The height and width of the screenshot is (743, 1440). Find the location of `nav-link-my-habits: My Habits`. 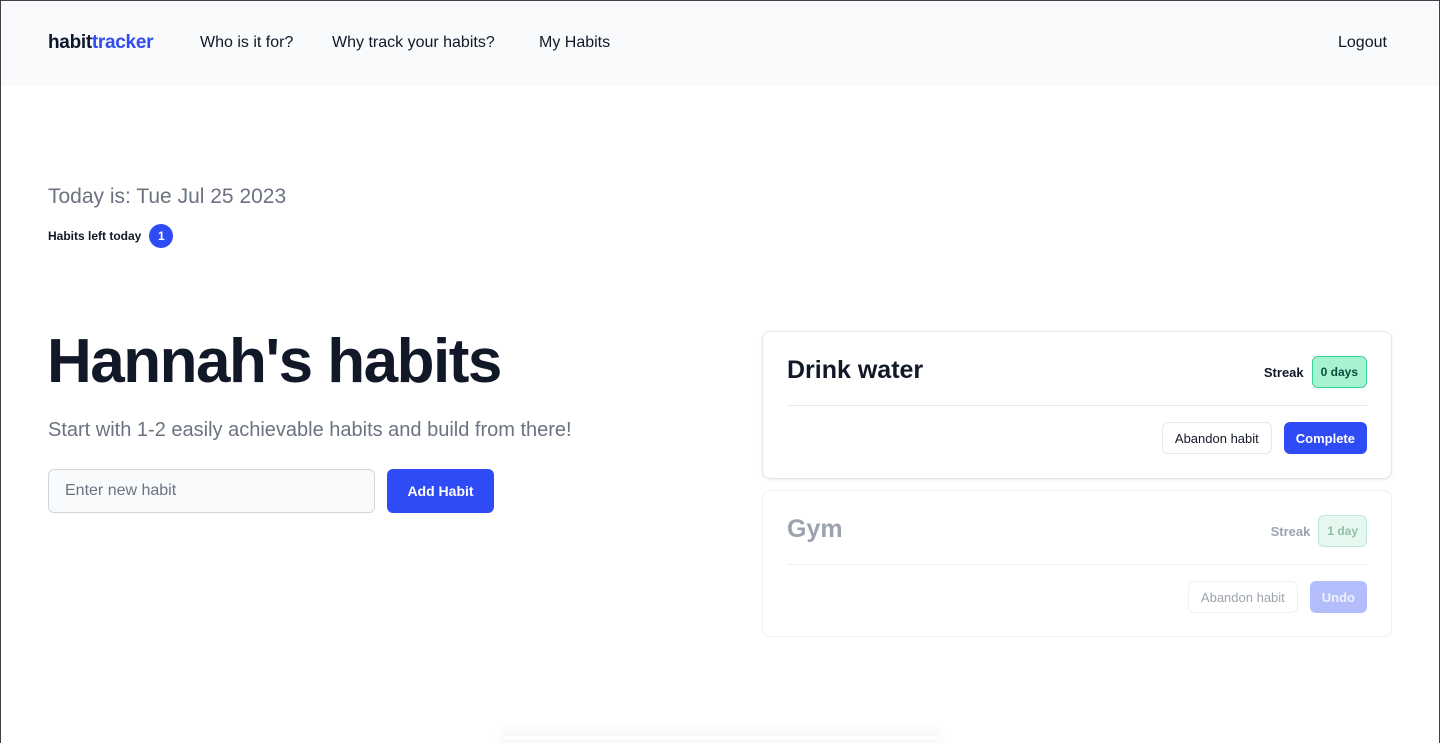

nav-link-my-habits: My Habits is located at coordinates (574, 43).